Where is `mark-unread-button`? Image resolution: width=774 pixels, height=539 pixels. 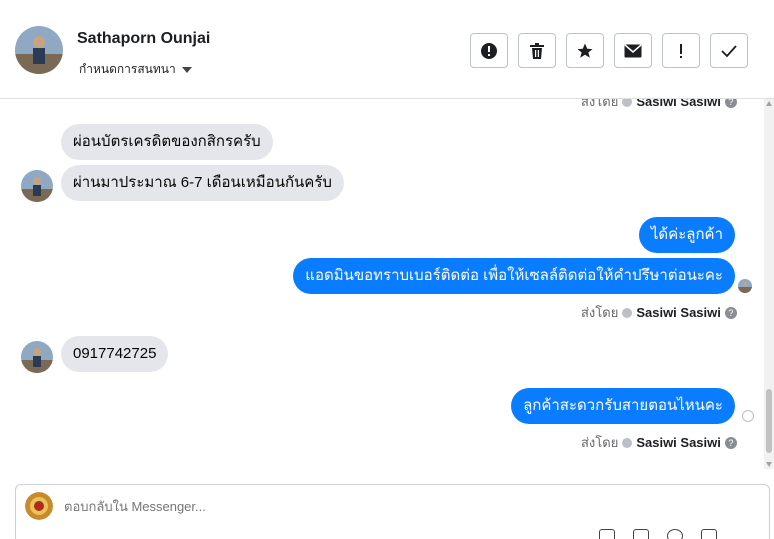 mark-unread-button is located at coordinates (633, 50).